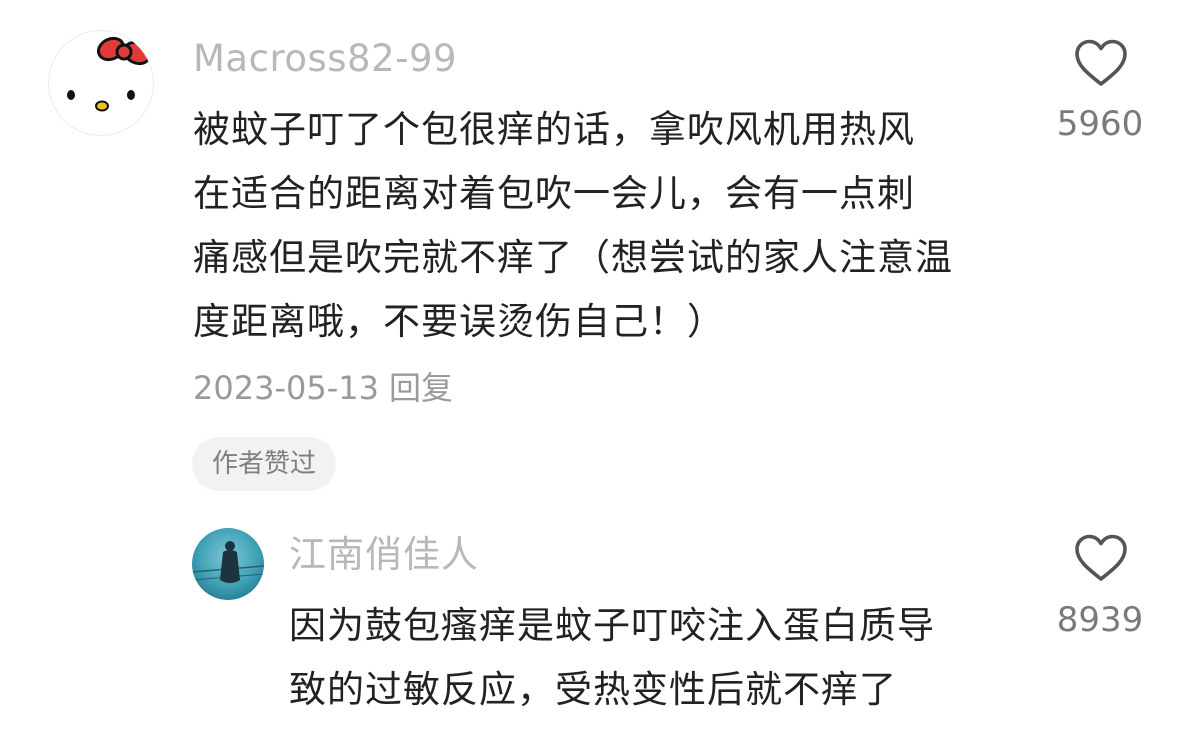 This screenshot has height=730, width=1179. I want to click on comment-text-line: 度距离哦，不要误烫伤自己！）, so click(459, 321).